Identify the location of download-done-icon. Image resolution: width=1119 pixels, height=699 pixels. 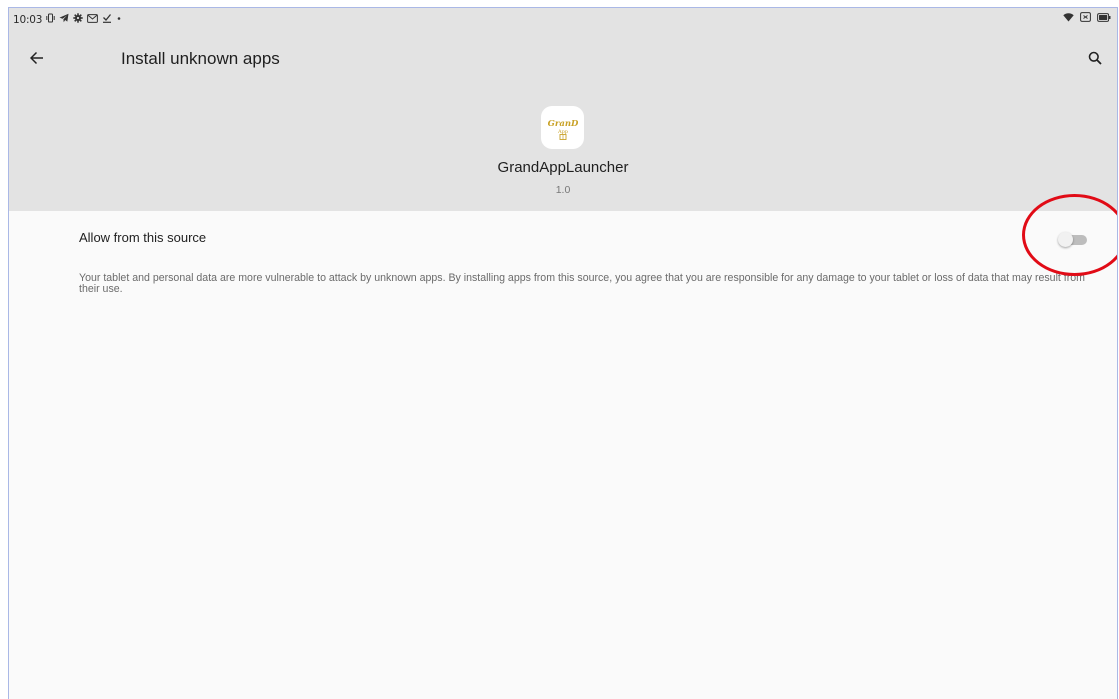
(107, 19).